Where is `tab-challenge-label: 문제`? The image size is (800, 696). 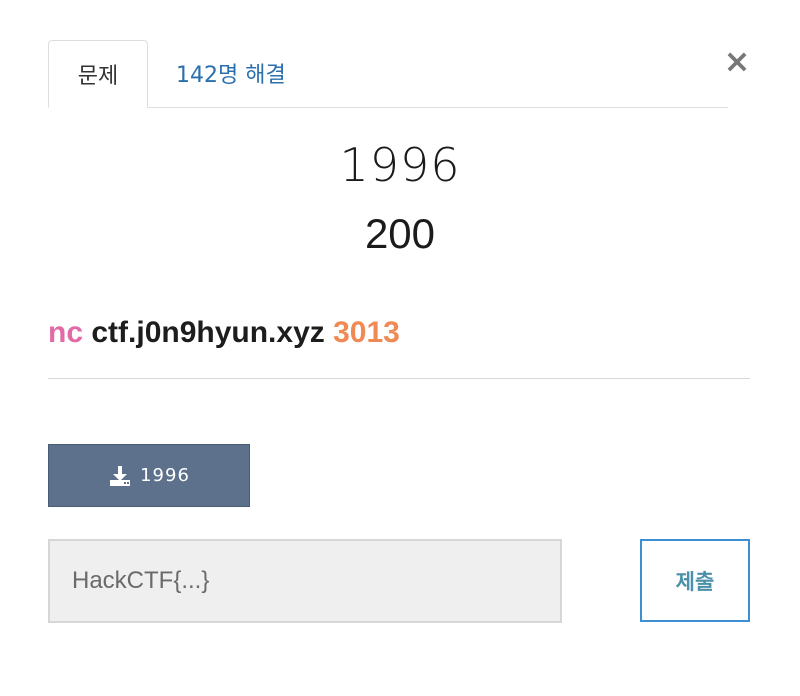
tab-challenge-label: 문제 is located at coordinates (98, 76).